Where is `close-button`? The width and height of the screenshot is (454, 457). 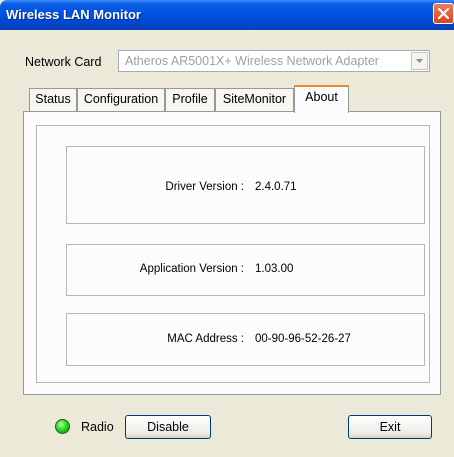 close-button is located at coordinates (443, 13).